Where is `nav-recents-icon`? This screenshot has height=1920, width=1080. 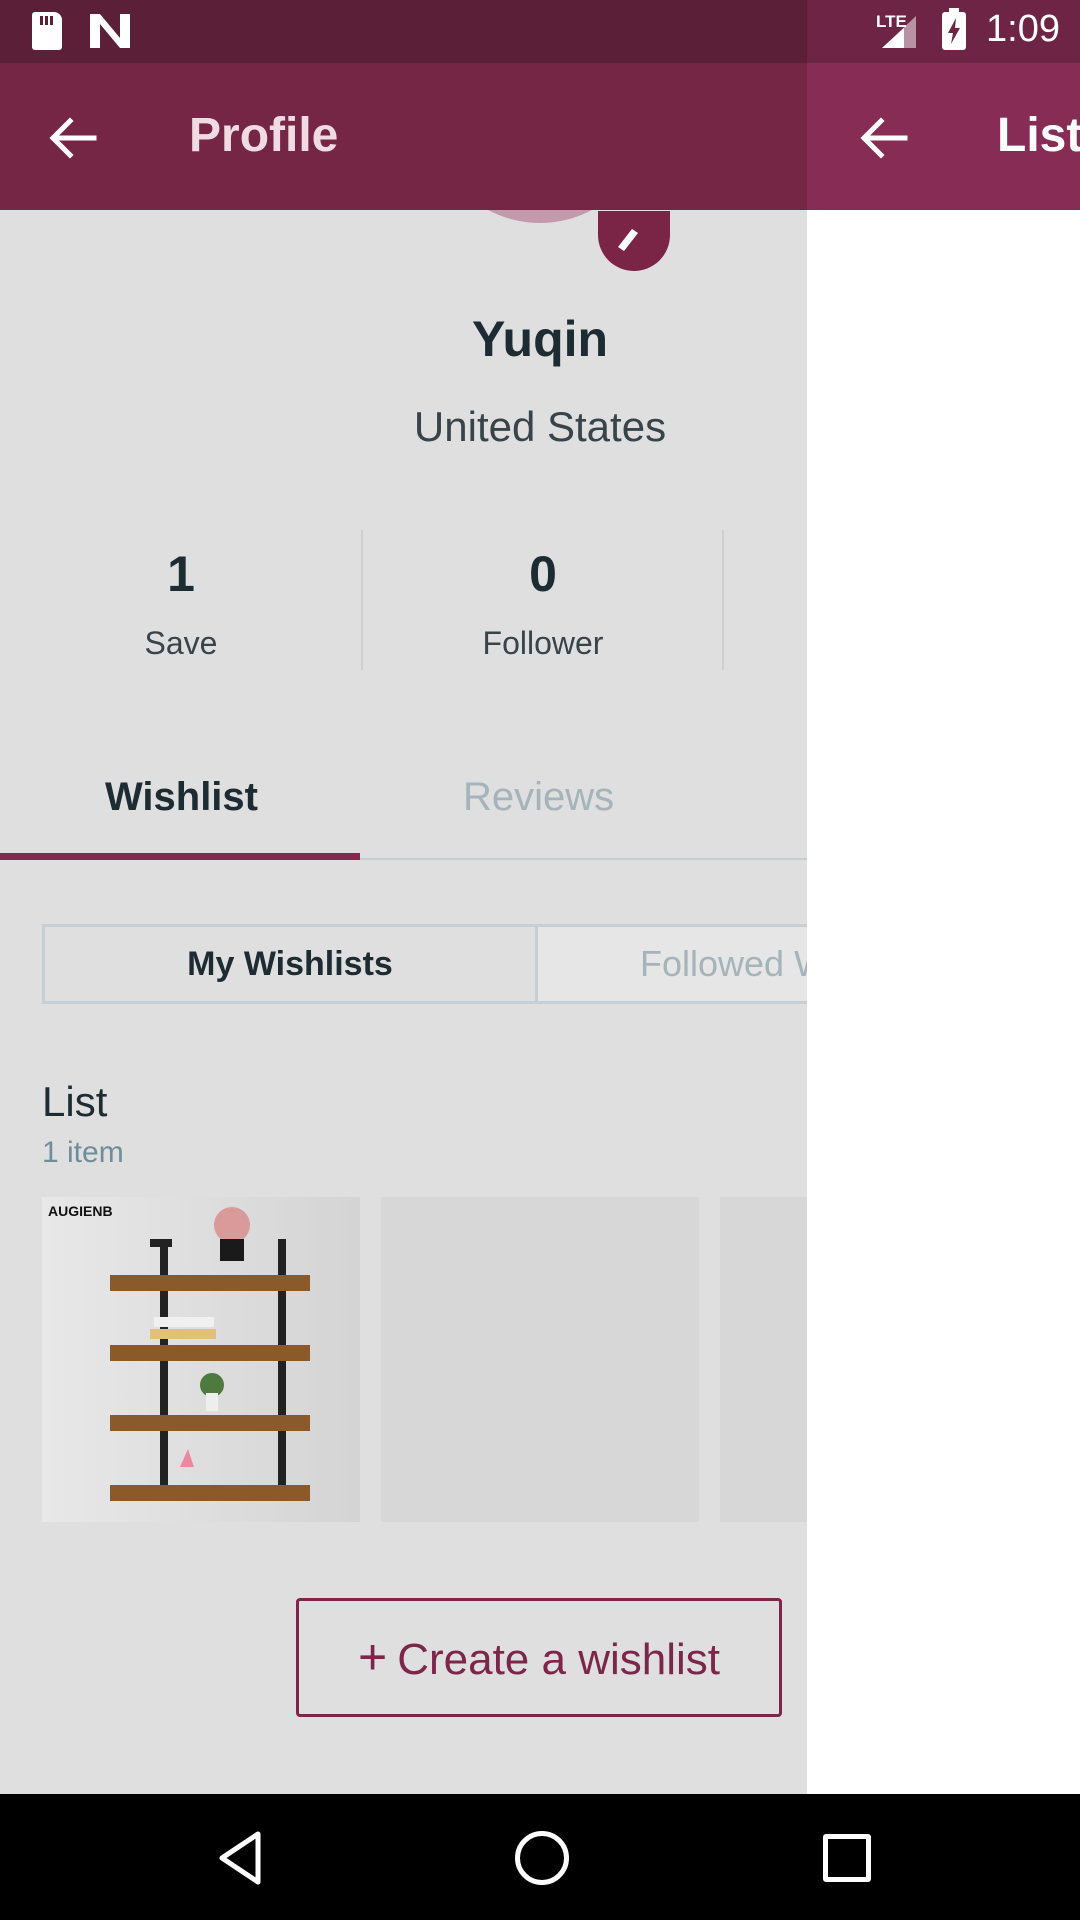
nav-recents-icon is located at coordinates (847, 1858).